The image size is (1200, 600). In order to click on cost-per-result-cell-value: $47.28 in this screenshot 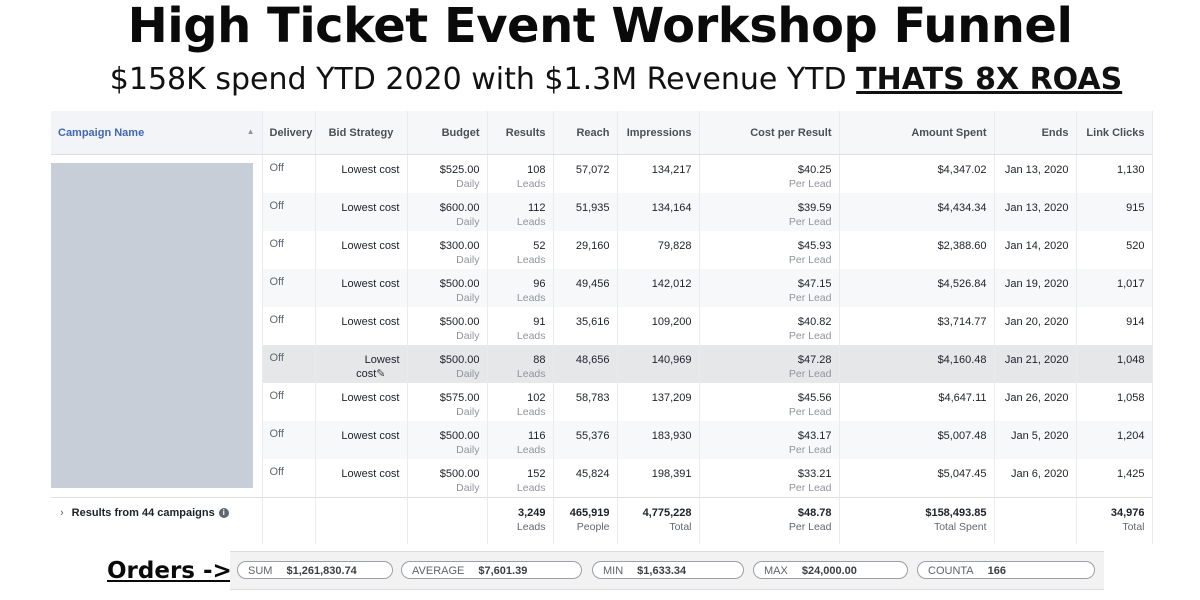, I will do `click(814, 360)`.